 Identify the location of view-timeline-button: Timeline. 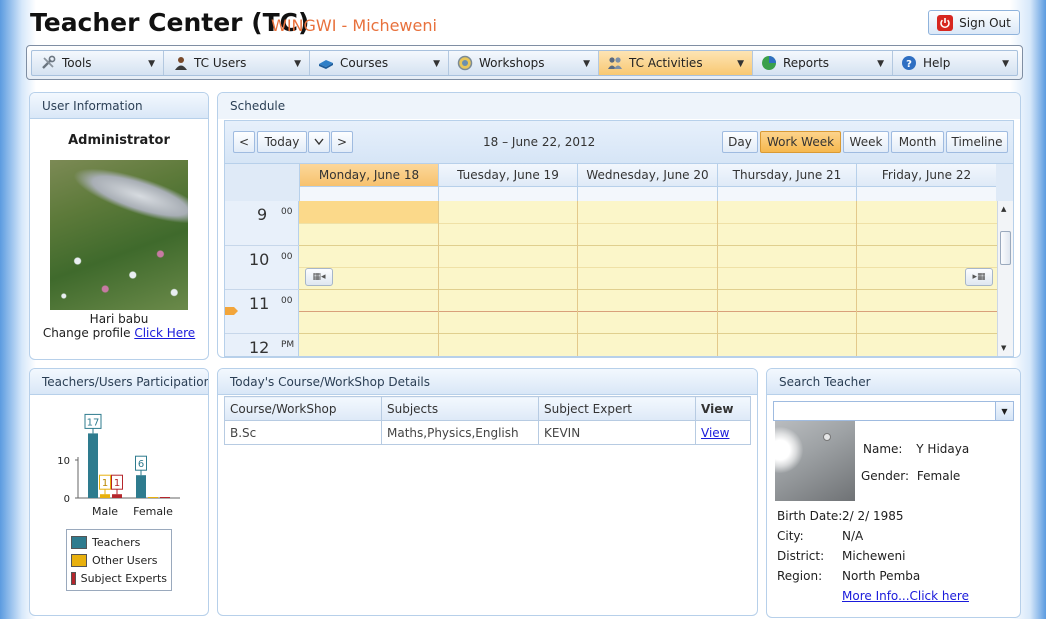
(977, 142).